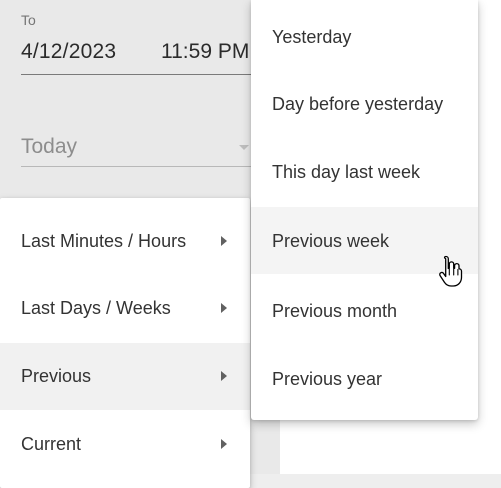  I want to click on submenu-item-previous-year: Previous year, so click(364, 375).